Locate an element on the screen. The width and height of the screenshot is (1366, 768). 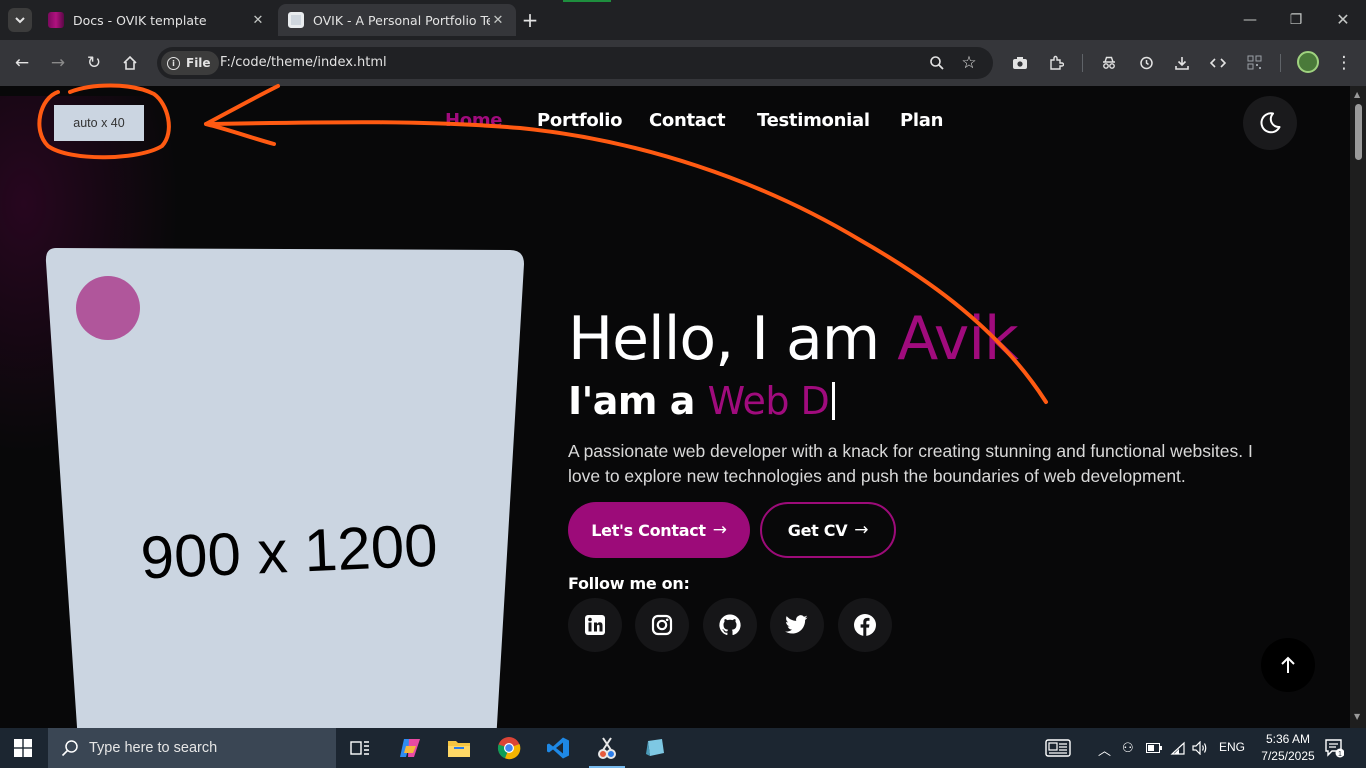
incognito-icon is located at coordinates (1109, 63).